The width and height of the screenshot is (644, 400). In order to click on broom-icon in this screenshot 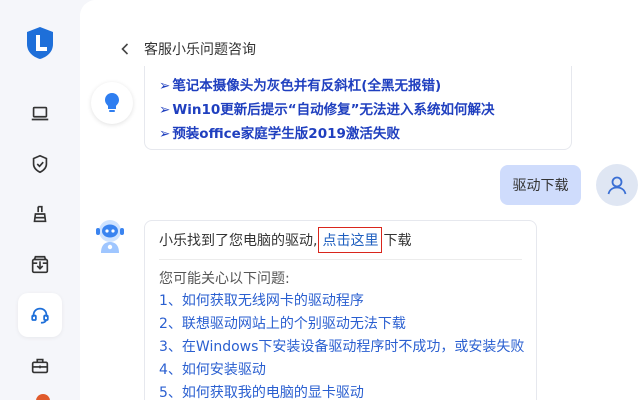, I will do `click(40, 214)`.